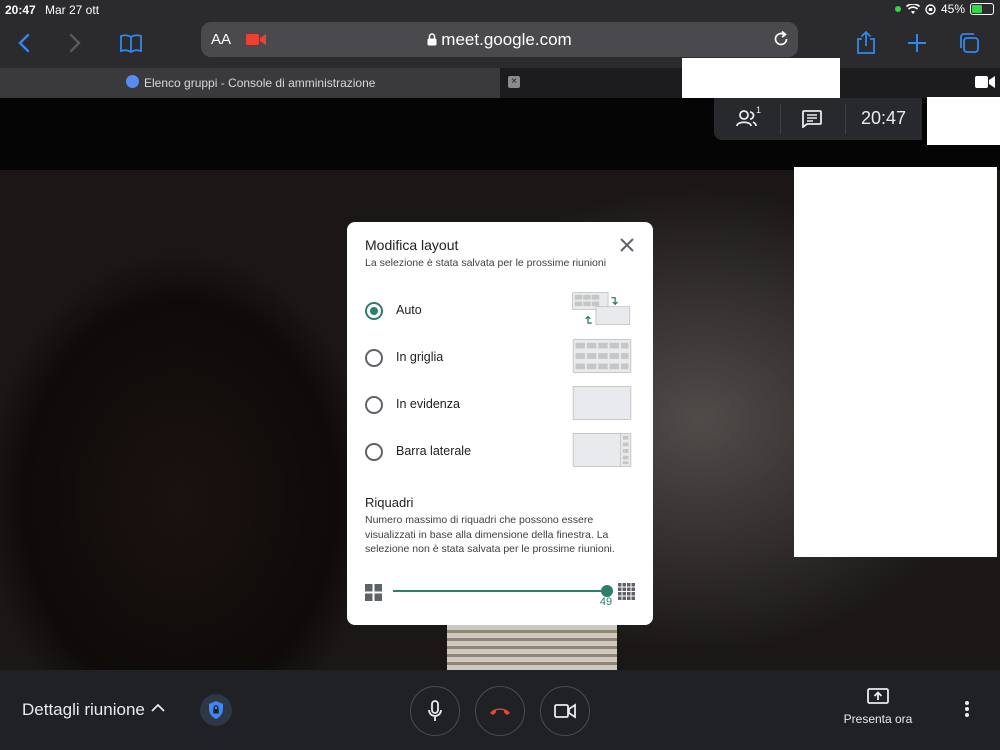 The width and height of the screenshot is (1000, 750). I want to click on grid-layout-icon, so click(602, 356).